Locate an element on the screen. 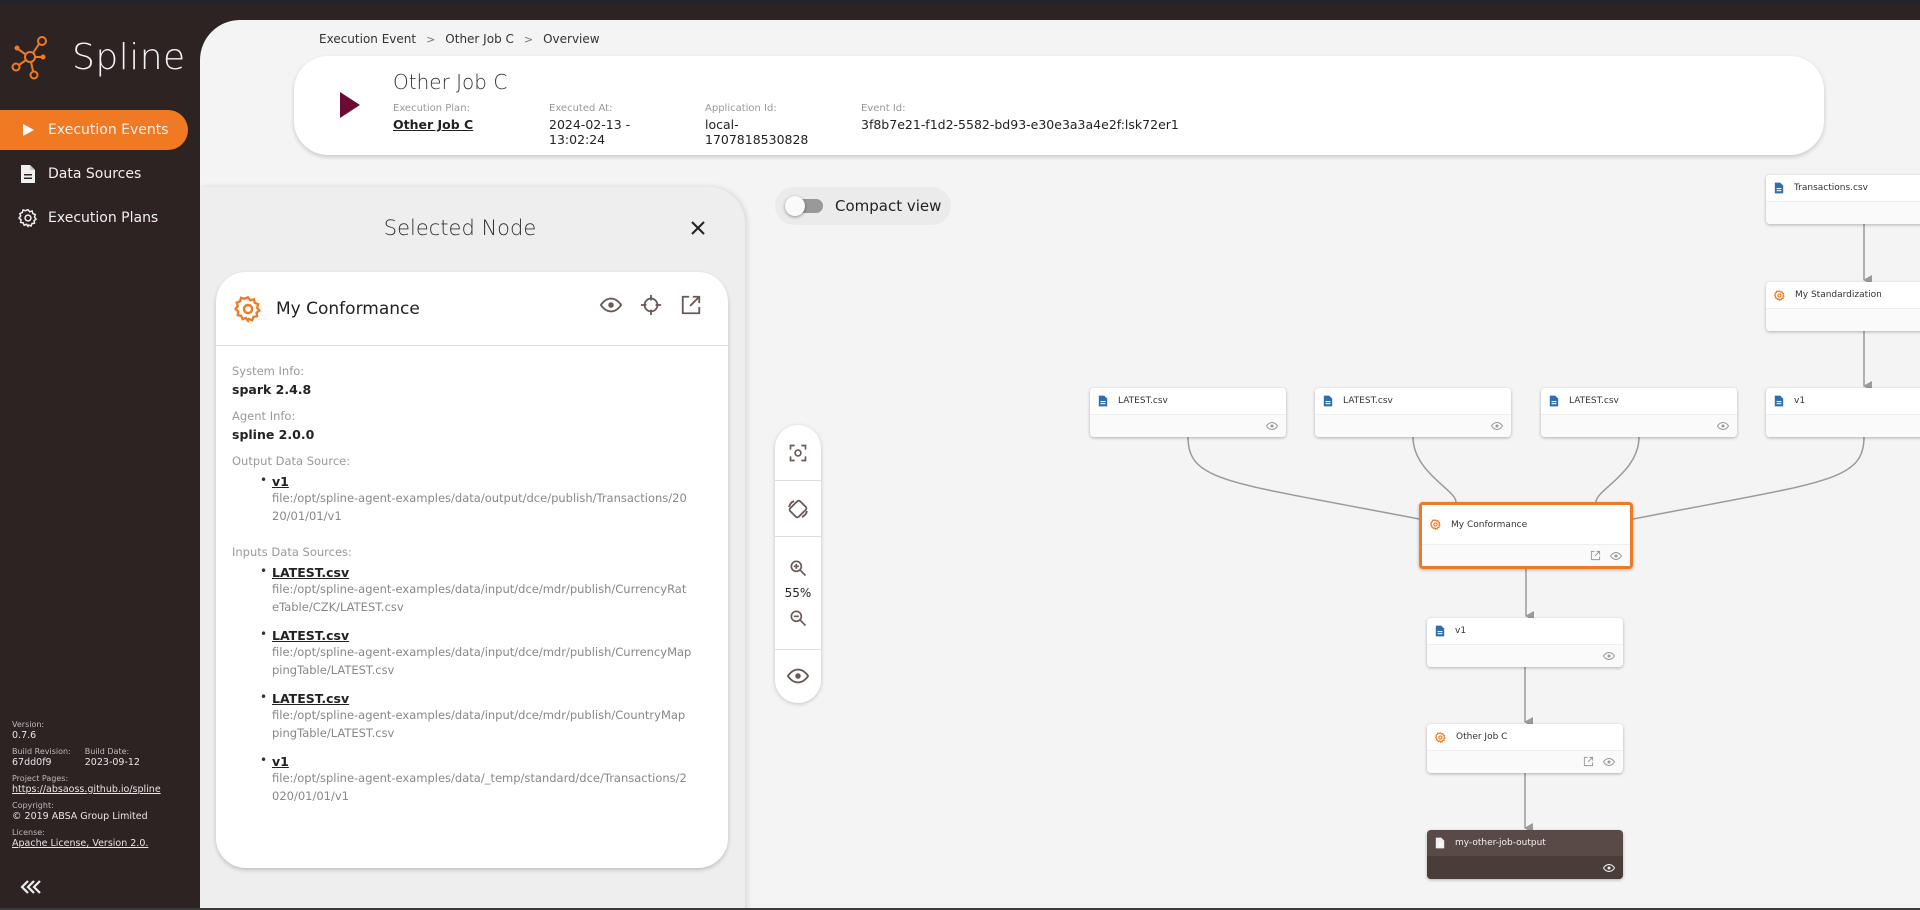 The width and height of the screenshot is (1920, 910). open-in-new-button is located at coordinates (691, 305).